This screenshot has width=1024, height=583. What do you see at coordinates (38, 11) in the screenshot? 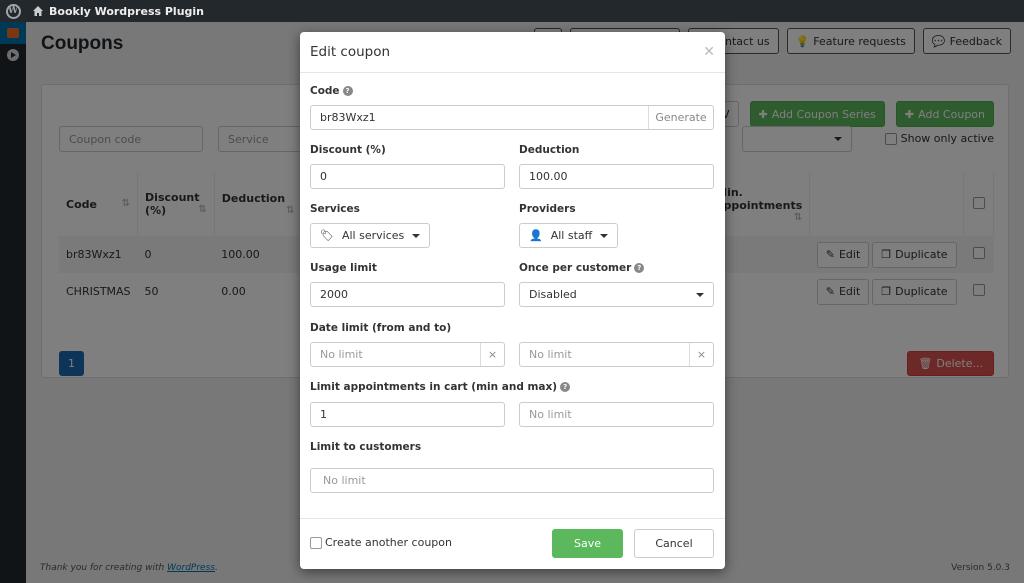
I see `home-icon` at bounding box center [38, 11].